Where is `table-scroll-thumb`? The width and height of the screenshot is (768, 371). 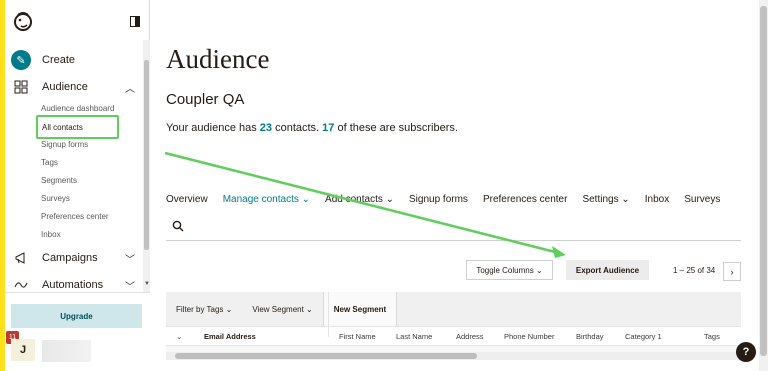 table-scroll-thumb is located at coordinates (326, 356).